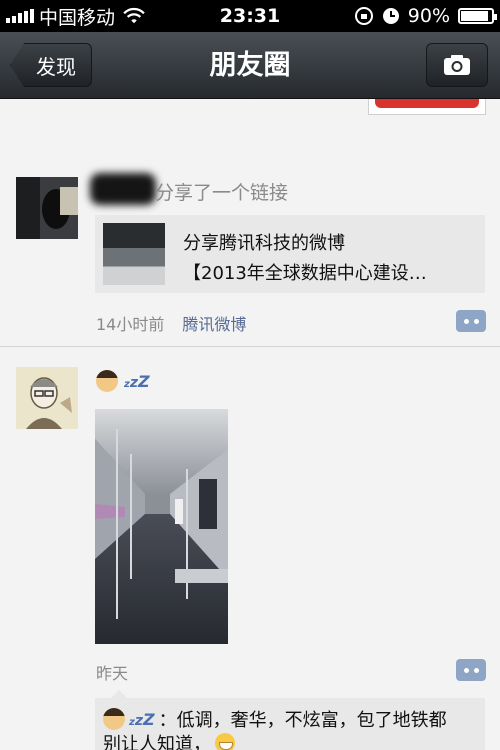 The width and height of the screenshot is (500, 750). Describe the element at coordinates (390, 16) in the screenshot. I see `alarm-icon` at that location.